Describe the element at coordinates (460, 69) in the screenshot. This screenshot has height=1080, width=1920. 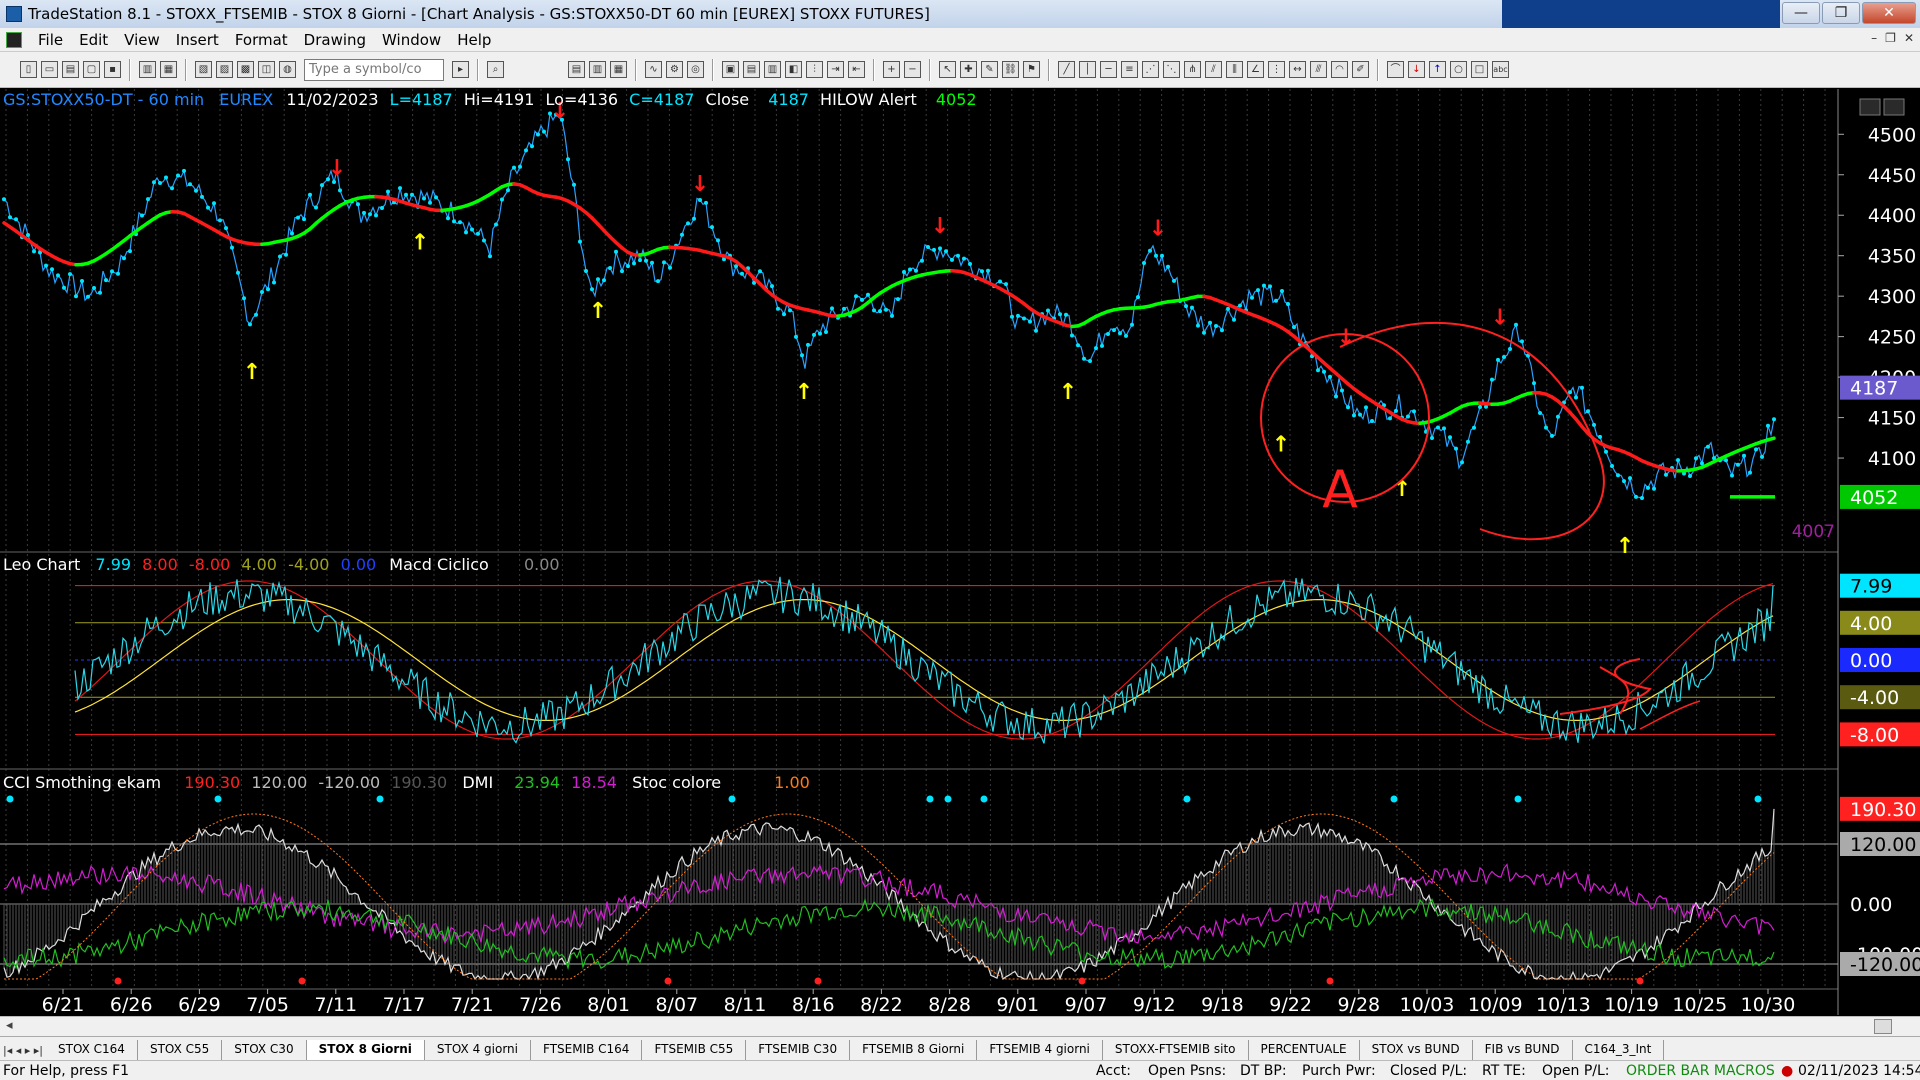
I see `symbol-go-arrow-icon: ▸` at that location.